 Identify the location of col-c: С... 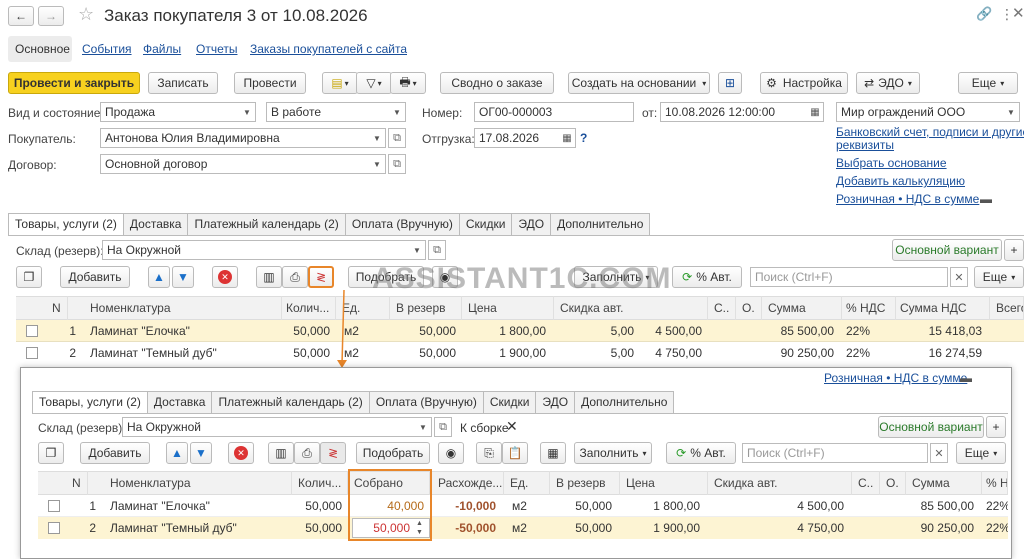
(867, 483).